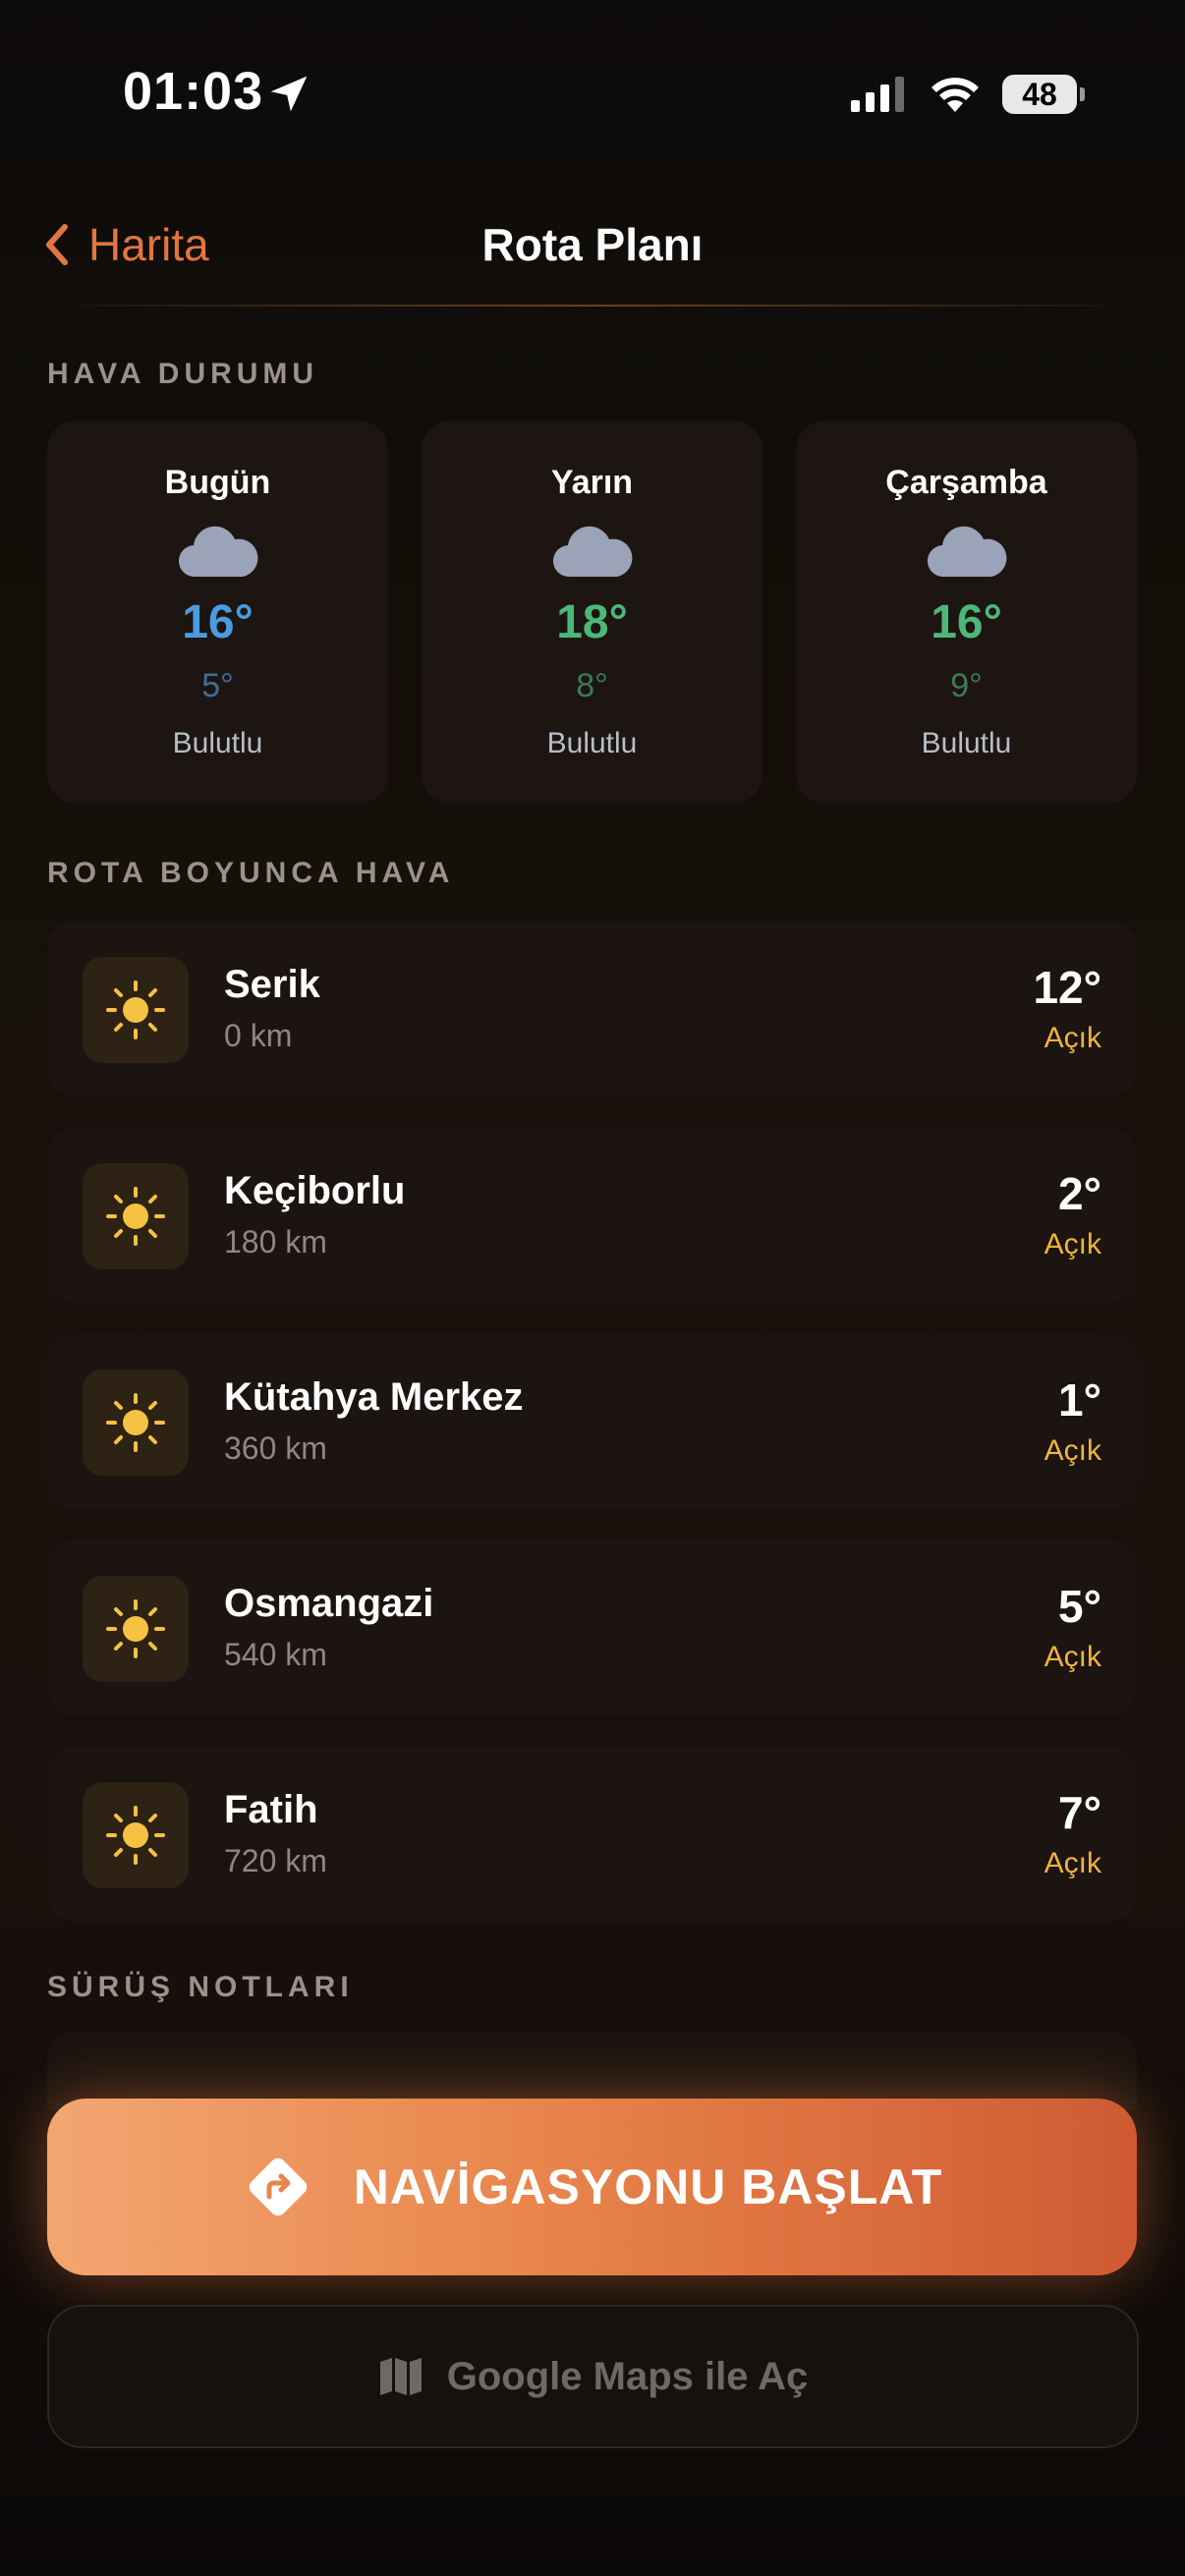 This screenshot has width=1185, height=2576. I want to click on forecast-card-wednesday: Çarşamba 16° 9° Bulutlu, so click(967, 612).